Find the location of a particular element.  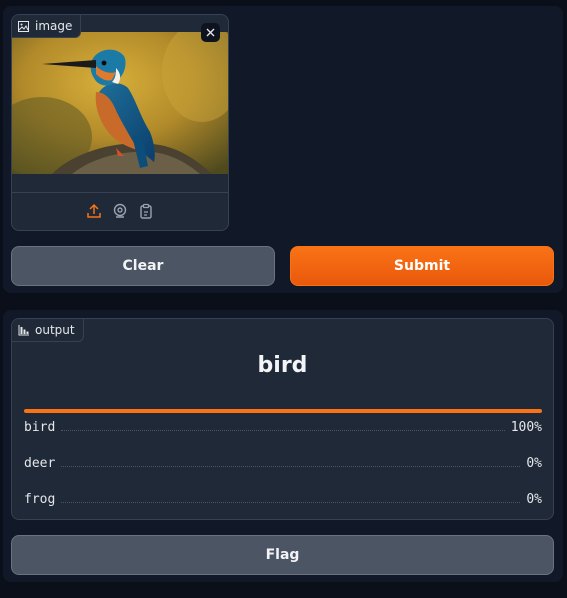

output-label-text: output is located at coordinates (55, 330).